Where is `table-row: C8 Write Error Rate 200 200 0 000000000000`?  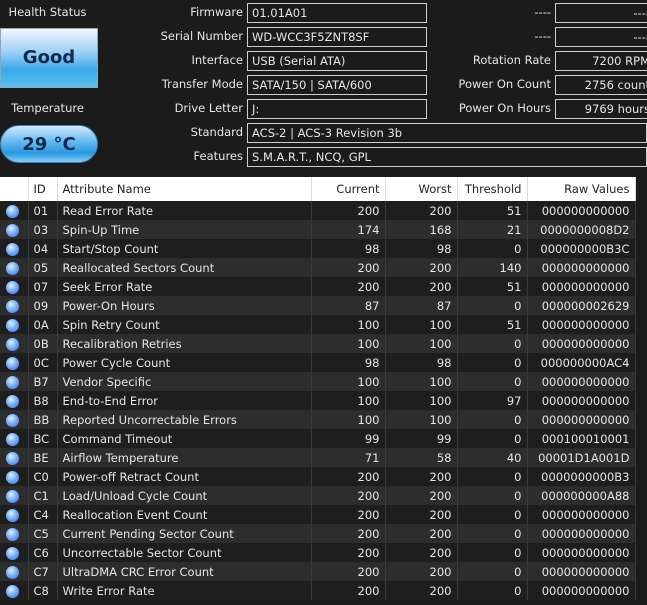
table-row: C8 Write Error Rate 200 200 0 000000000000 is located at coordinates (318, 590).